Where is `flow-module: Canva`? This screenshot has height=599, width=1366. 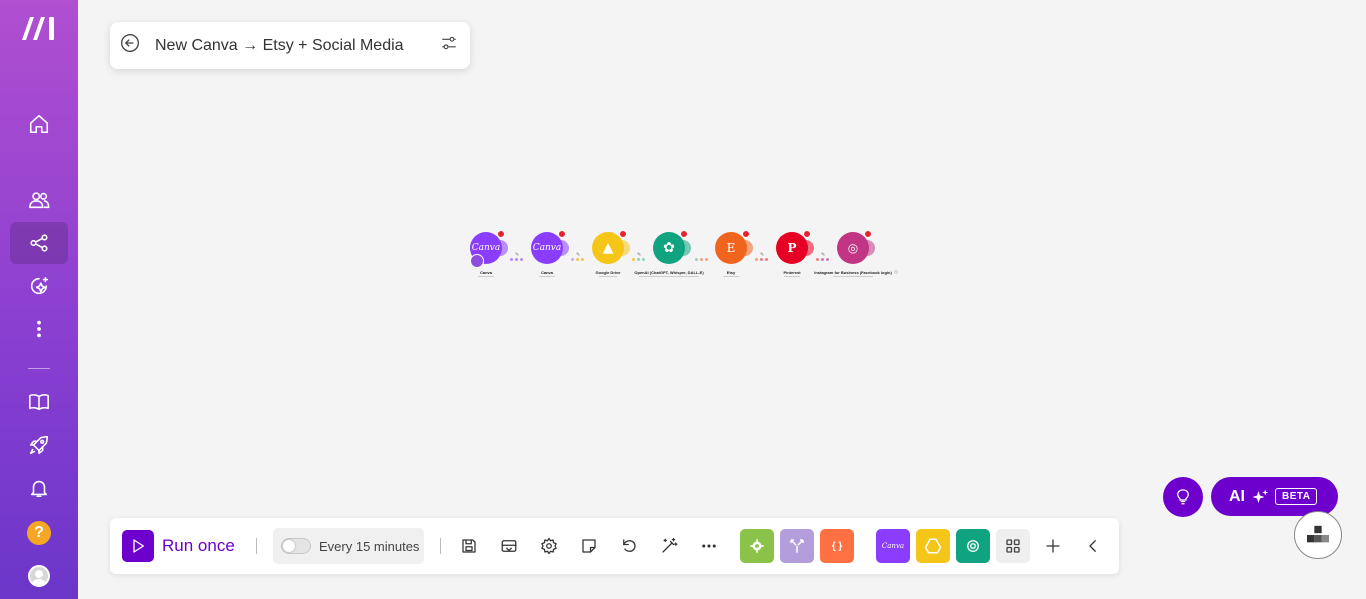
flow-module: Canva is located at coordinates (550, 247).